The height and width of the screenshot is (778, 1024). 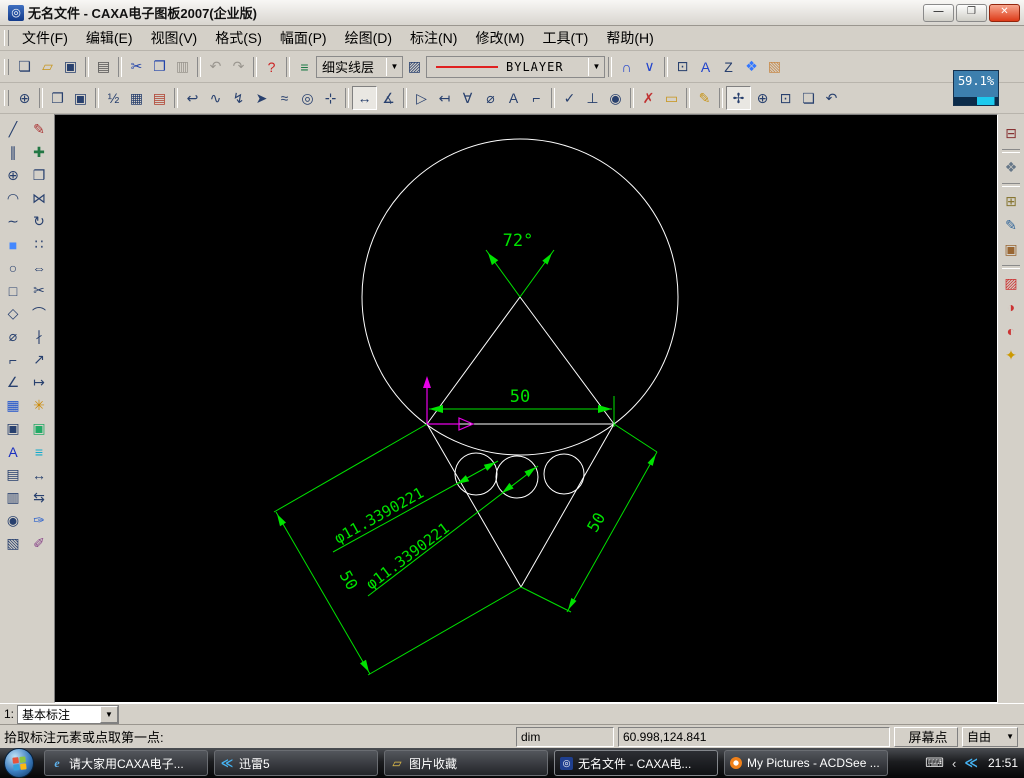 I want to click on hatch-button: ⌀, so click(x=13, y=337).